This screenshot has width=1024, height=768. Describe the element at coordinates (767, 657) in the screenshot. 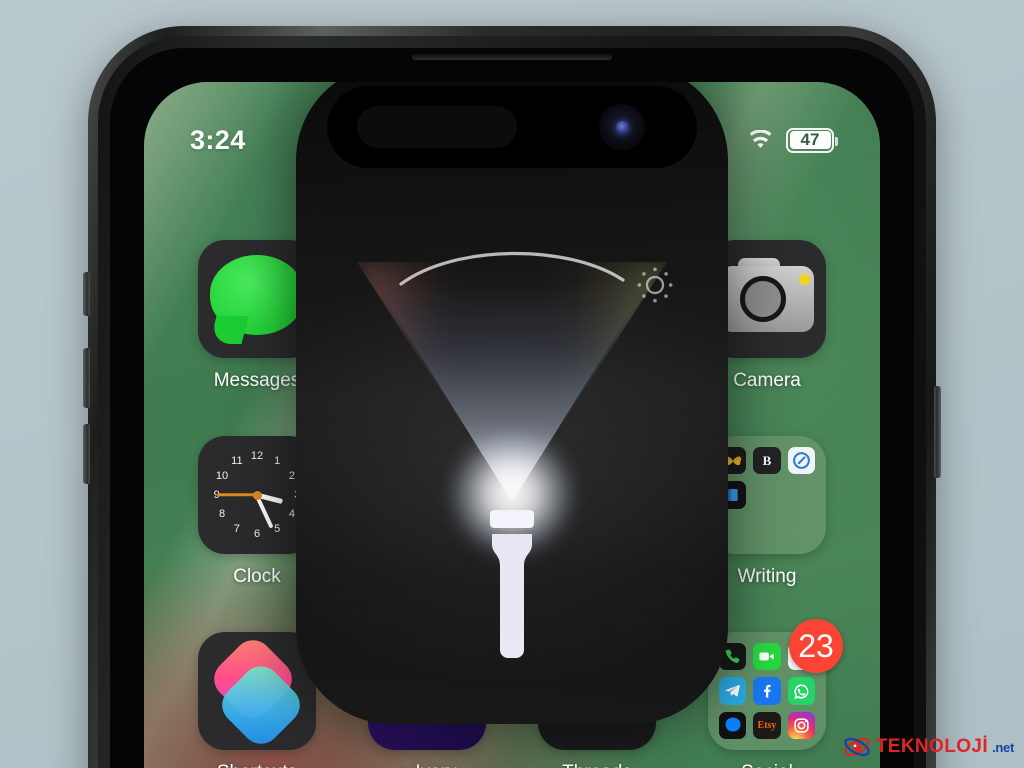

I see `facetime-app-icon` at that location.